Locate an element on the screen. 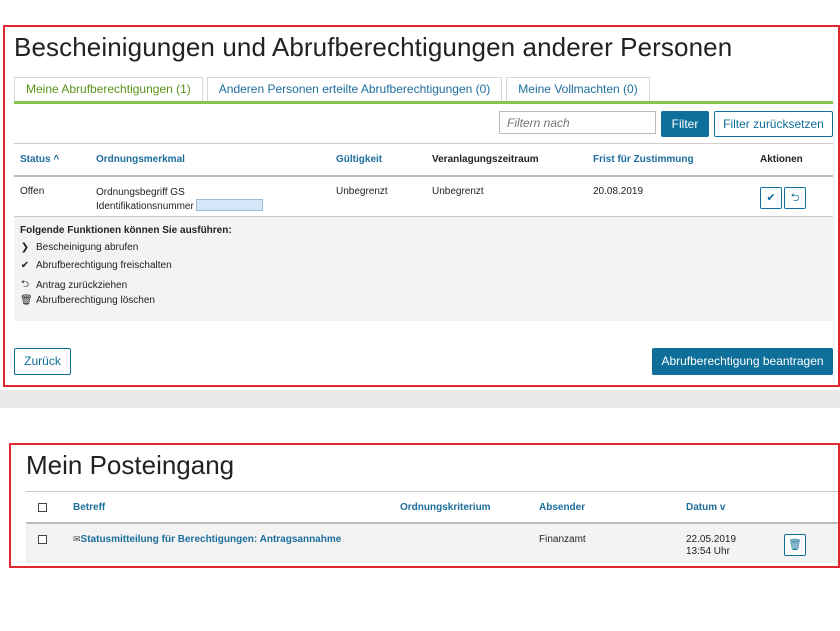  filter-input is located at coordinates (577, 122).